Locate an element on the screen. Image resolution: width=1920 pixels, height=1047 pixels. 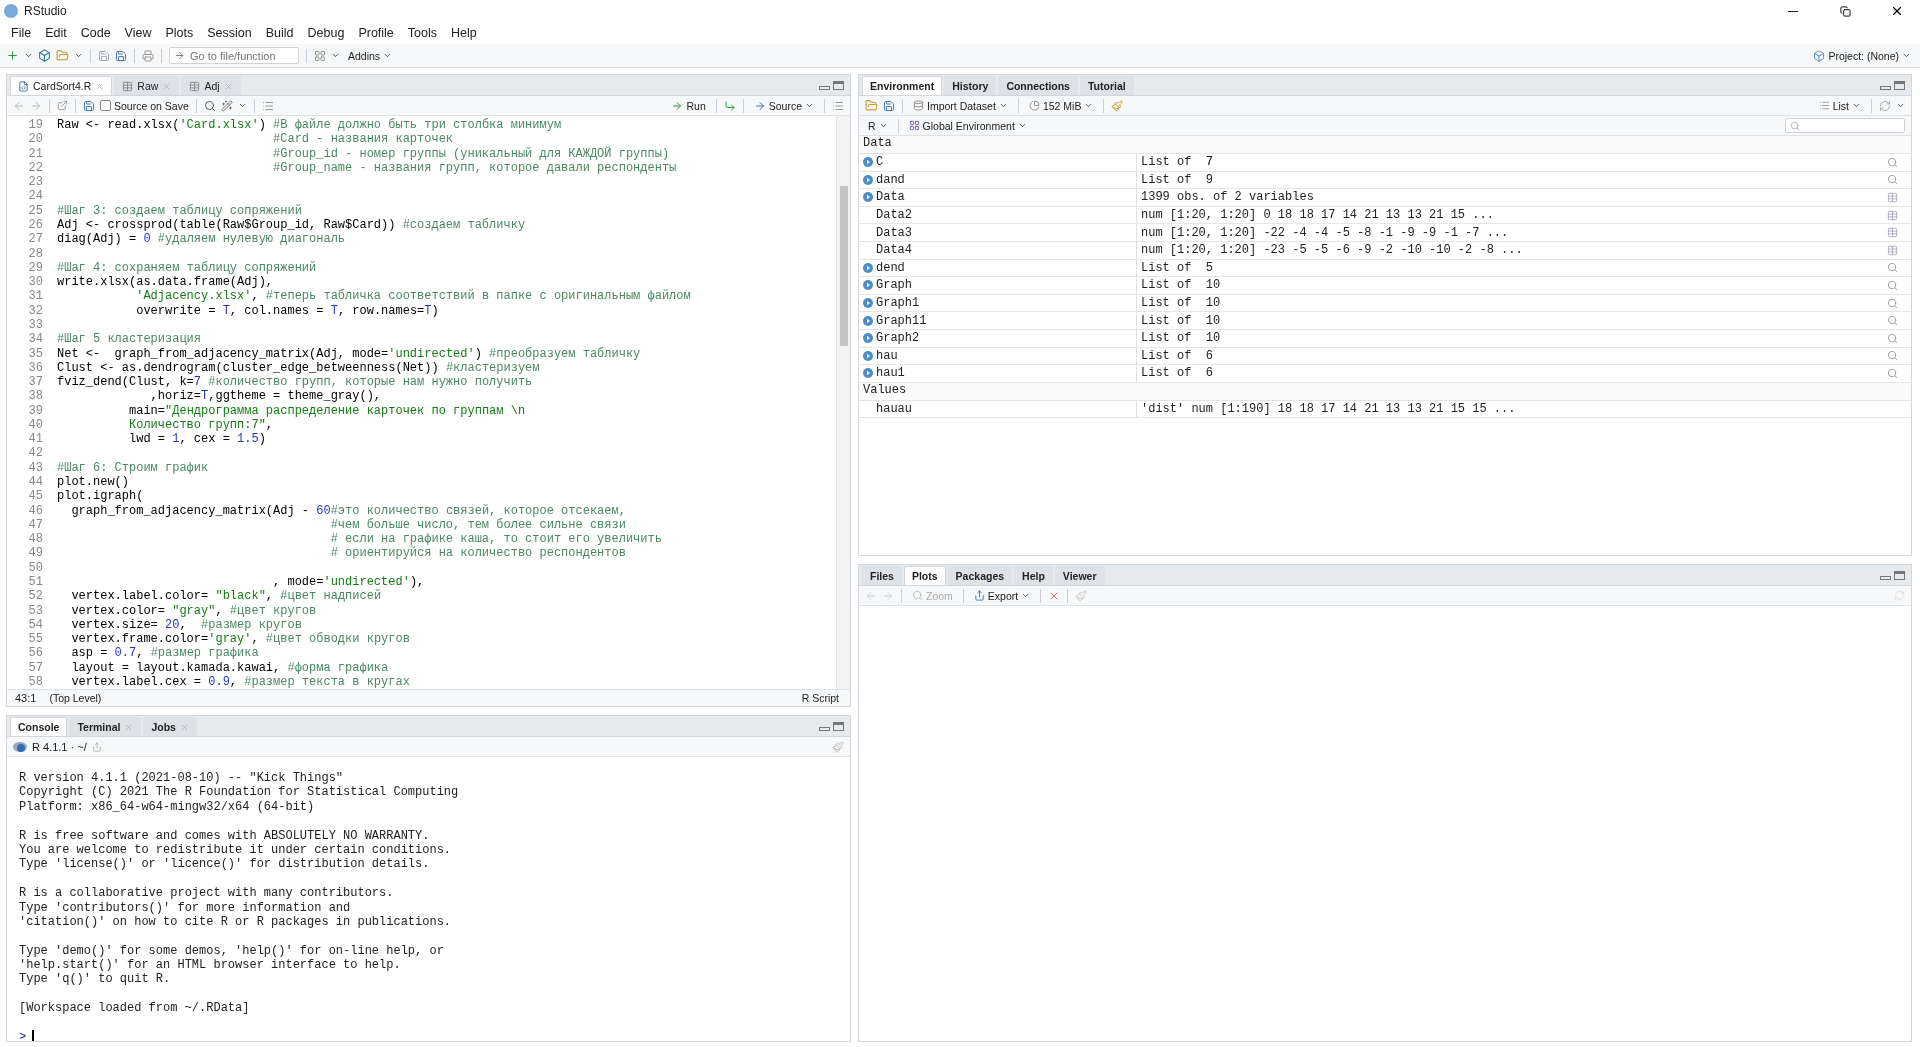
file-type-selector: R Script is located at coordinates (820, 698).